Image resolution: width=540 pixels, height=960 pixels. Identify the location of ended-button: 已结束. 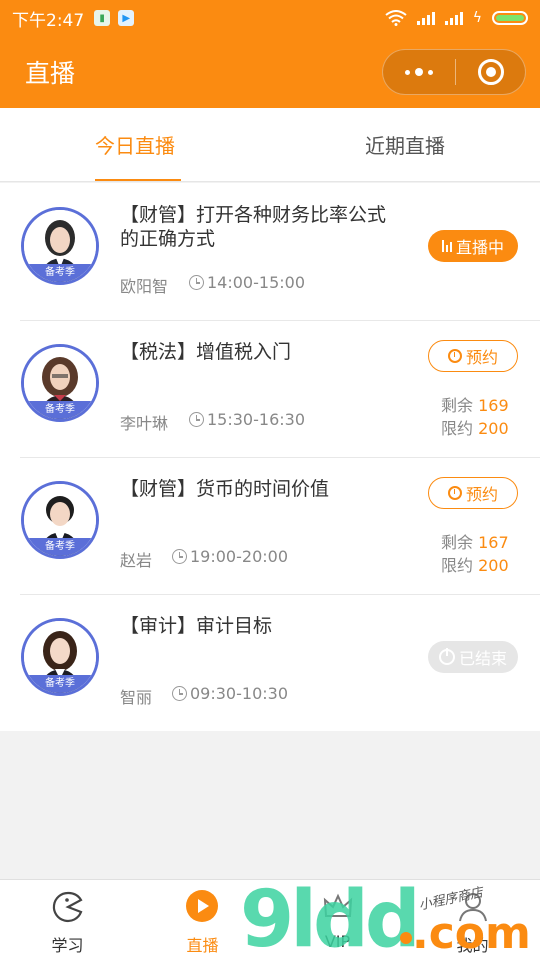
(473, 657).